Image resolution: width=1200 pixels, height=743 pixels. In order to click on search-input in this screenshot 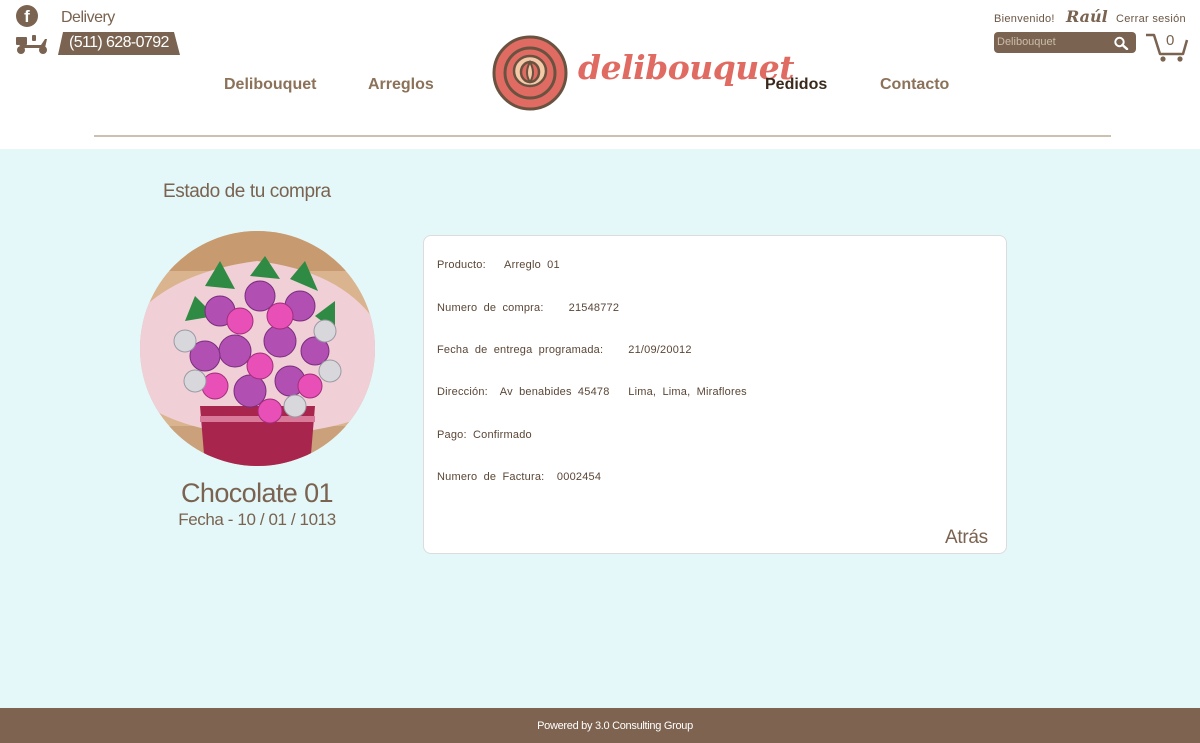, I will do `click(1051, 42)`.